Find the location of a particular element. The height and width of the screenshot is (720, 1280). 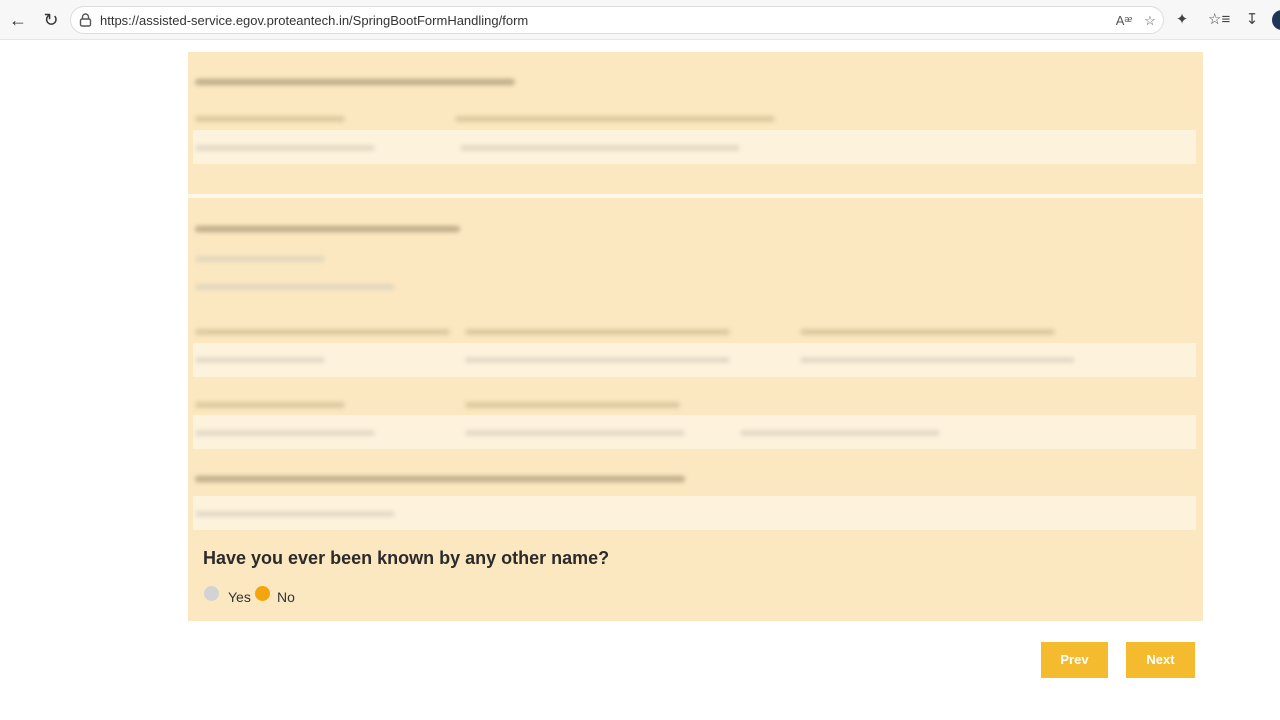

next-button: Next is located at coordinates (1160, 660).